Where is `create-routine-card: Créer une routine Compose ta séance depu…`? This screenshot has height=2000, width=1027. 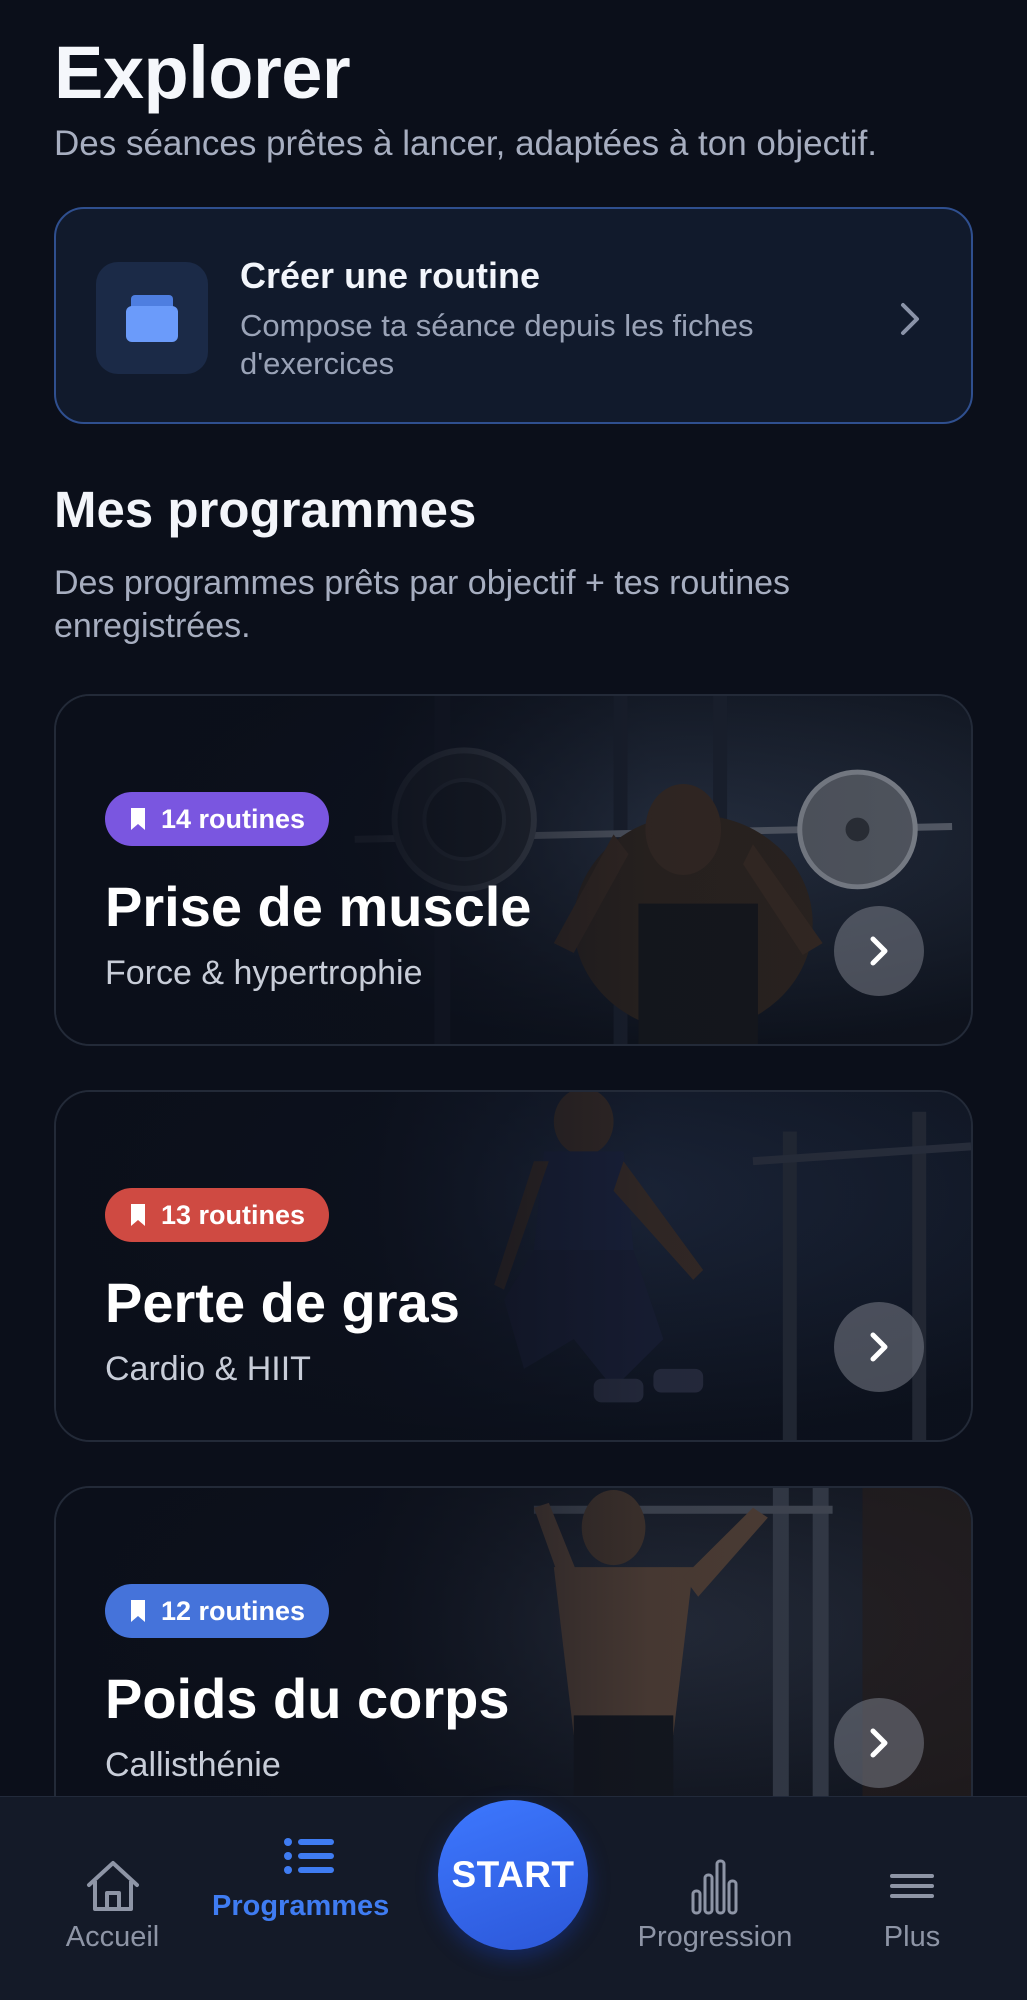 create-routine-card: Créer une routine Compose ta séance depu… is located at coordinates (513, 315).